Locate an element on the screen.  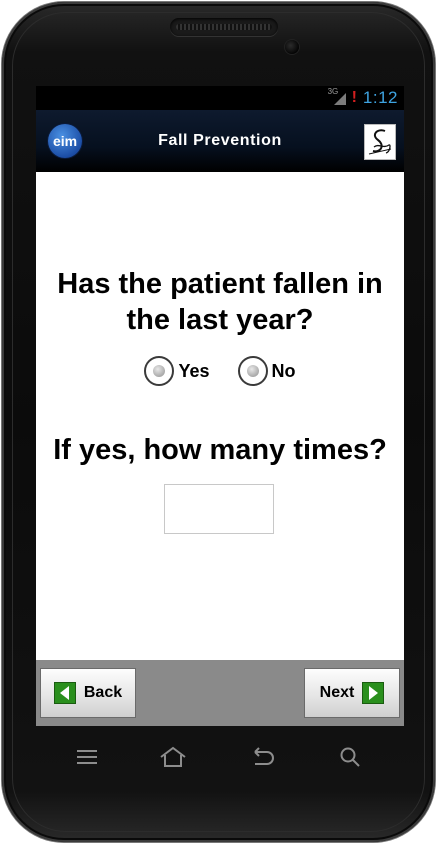
fall-question: Has the patient fallen in the last year? is located at coordinates (220, 302).